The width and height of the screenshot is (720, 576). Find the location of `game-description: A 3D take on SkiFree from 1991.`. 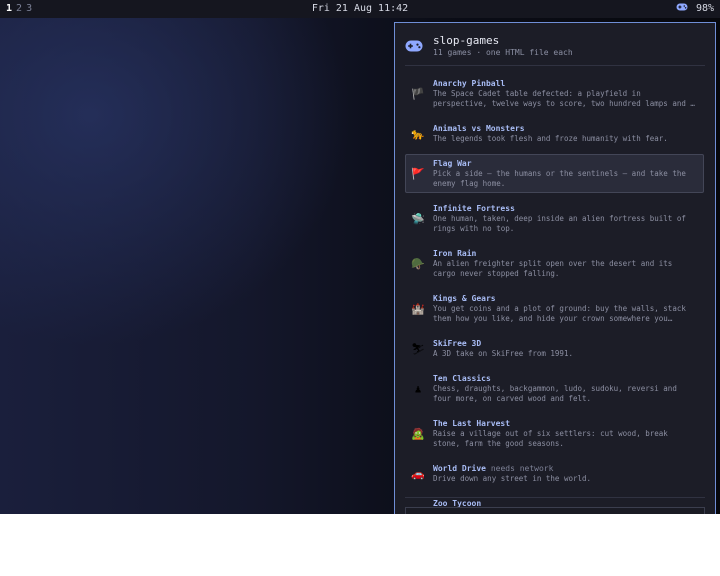

game-description: A 3D take on SkiFree from 1991. is located at coordinates (503, 353).